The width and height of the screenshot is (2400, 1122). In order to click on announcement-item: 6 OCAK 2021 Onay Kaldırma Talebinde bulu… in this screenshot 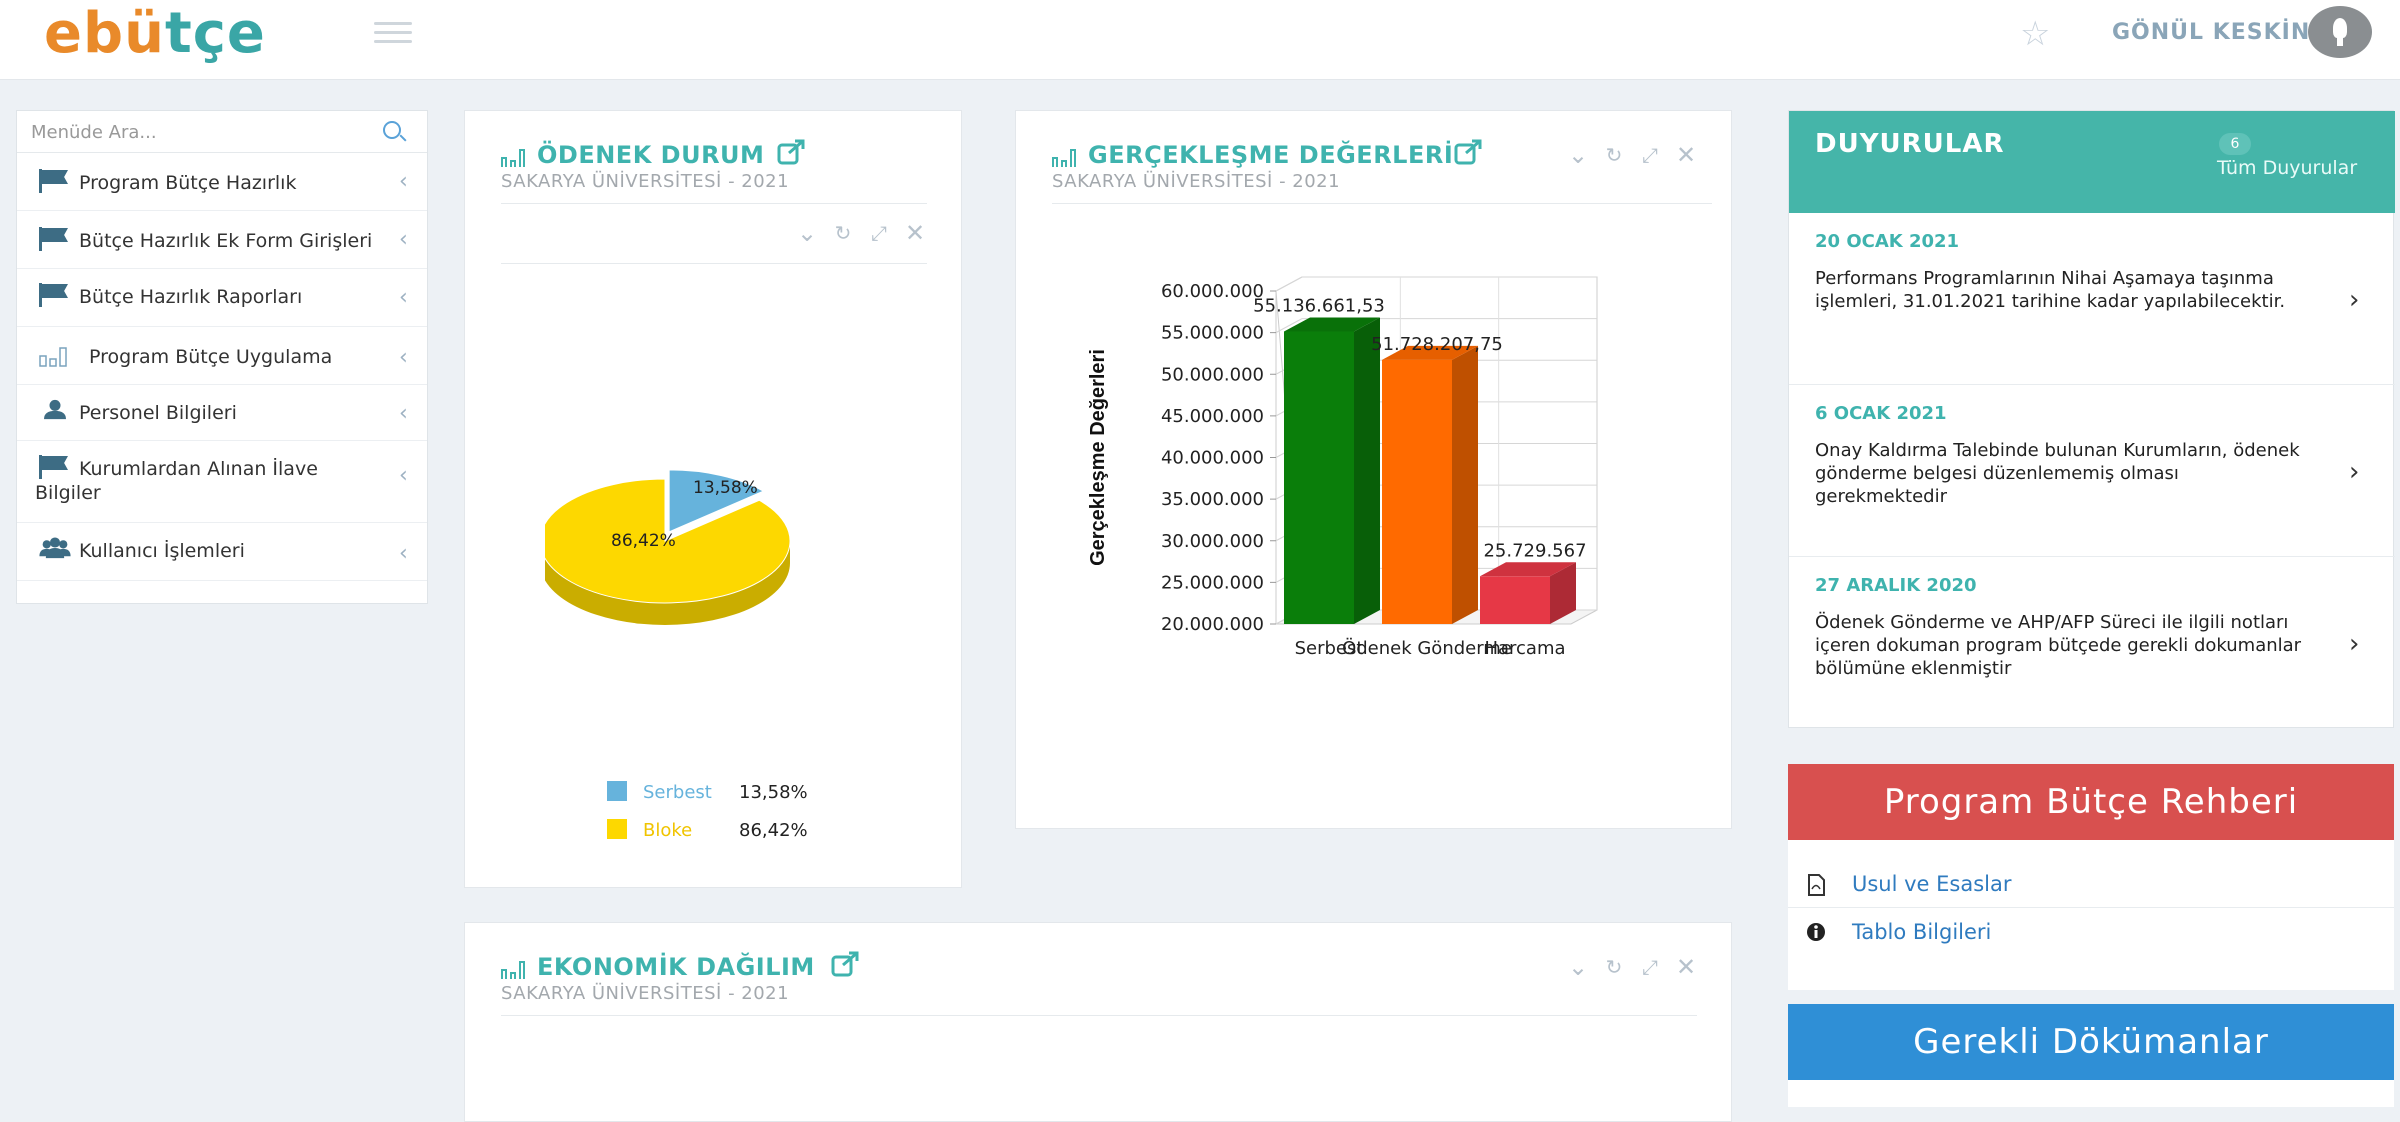, I will do `click(2092, 471)`.